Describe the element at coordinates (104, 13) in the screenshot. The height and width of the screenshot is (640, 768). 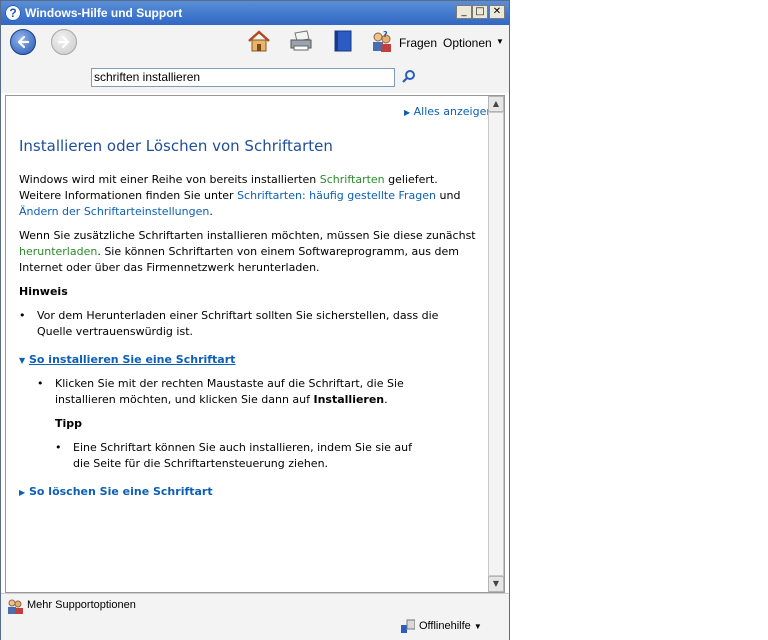
I see `window-title: Windows-Hilfe und Support` at that location.